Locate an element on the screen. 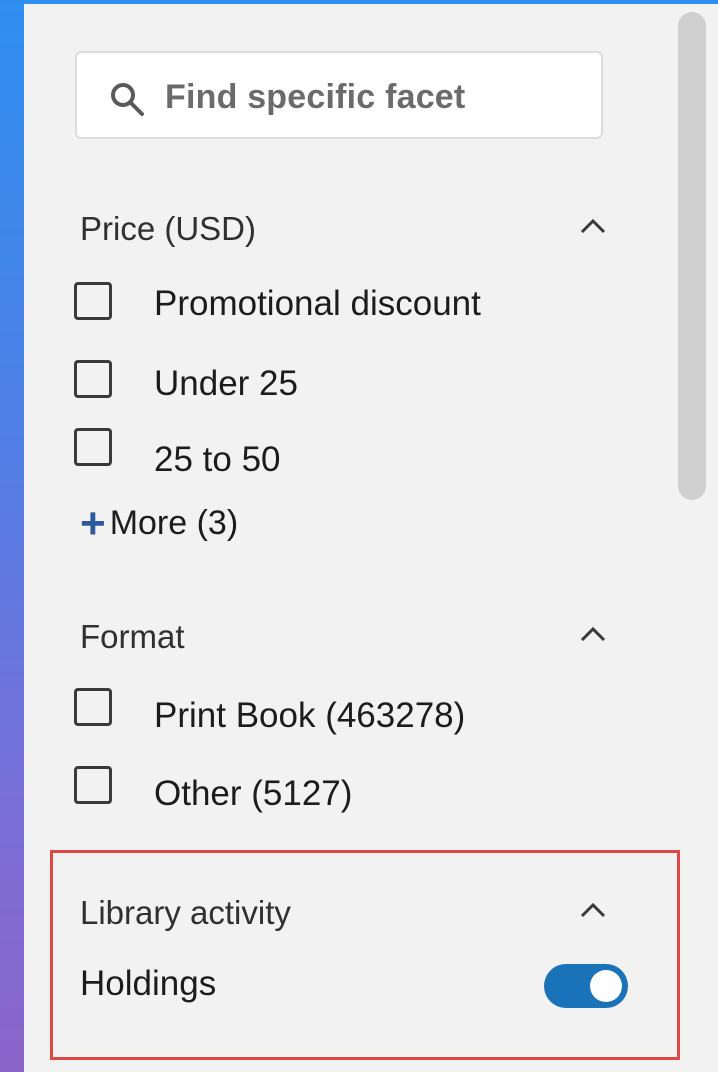 This screenshot has height=1072, width=718. option-label: 25 to 50 is located at coordinates (217, 459).